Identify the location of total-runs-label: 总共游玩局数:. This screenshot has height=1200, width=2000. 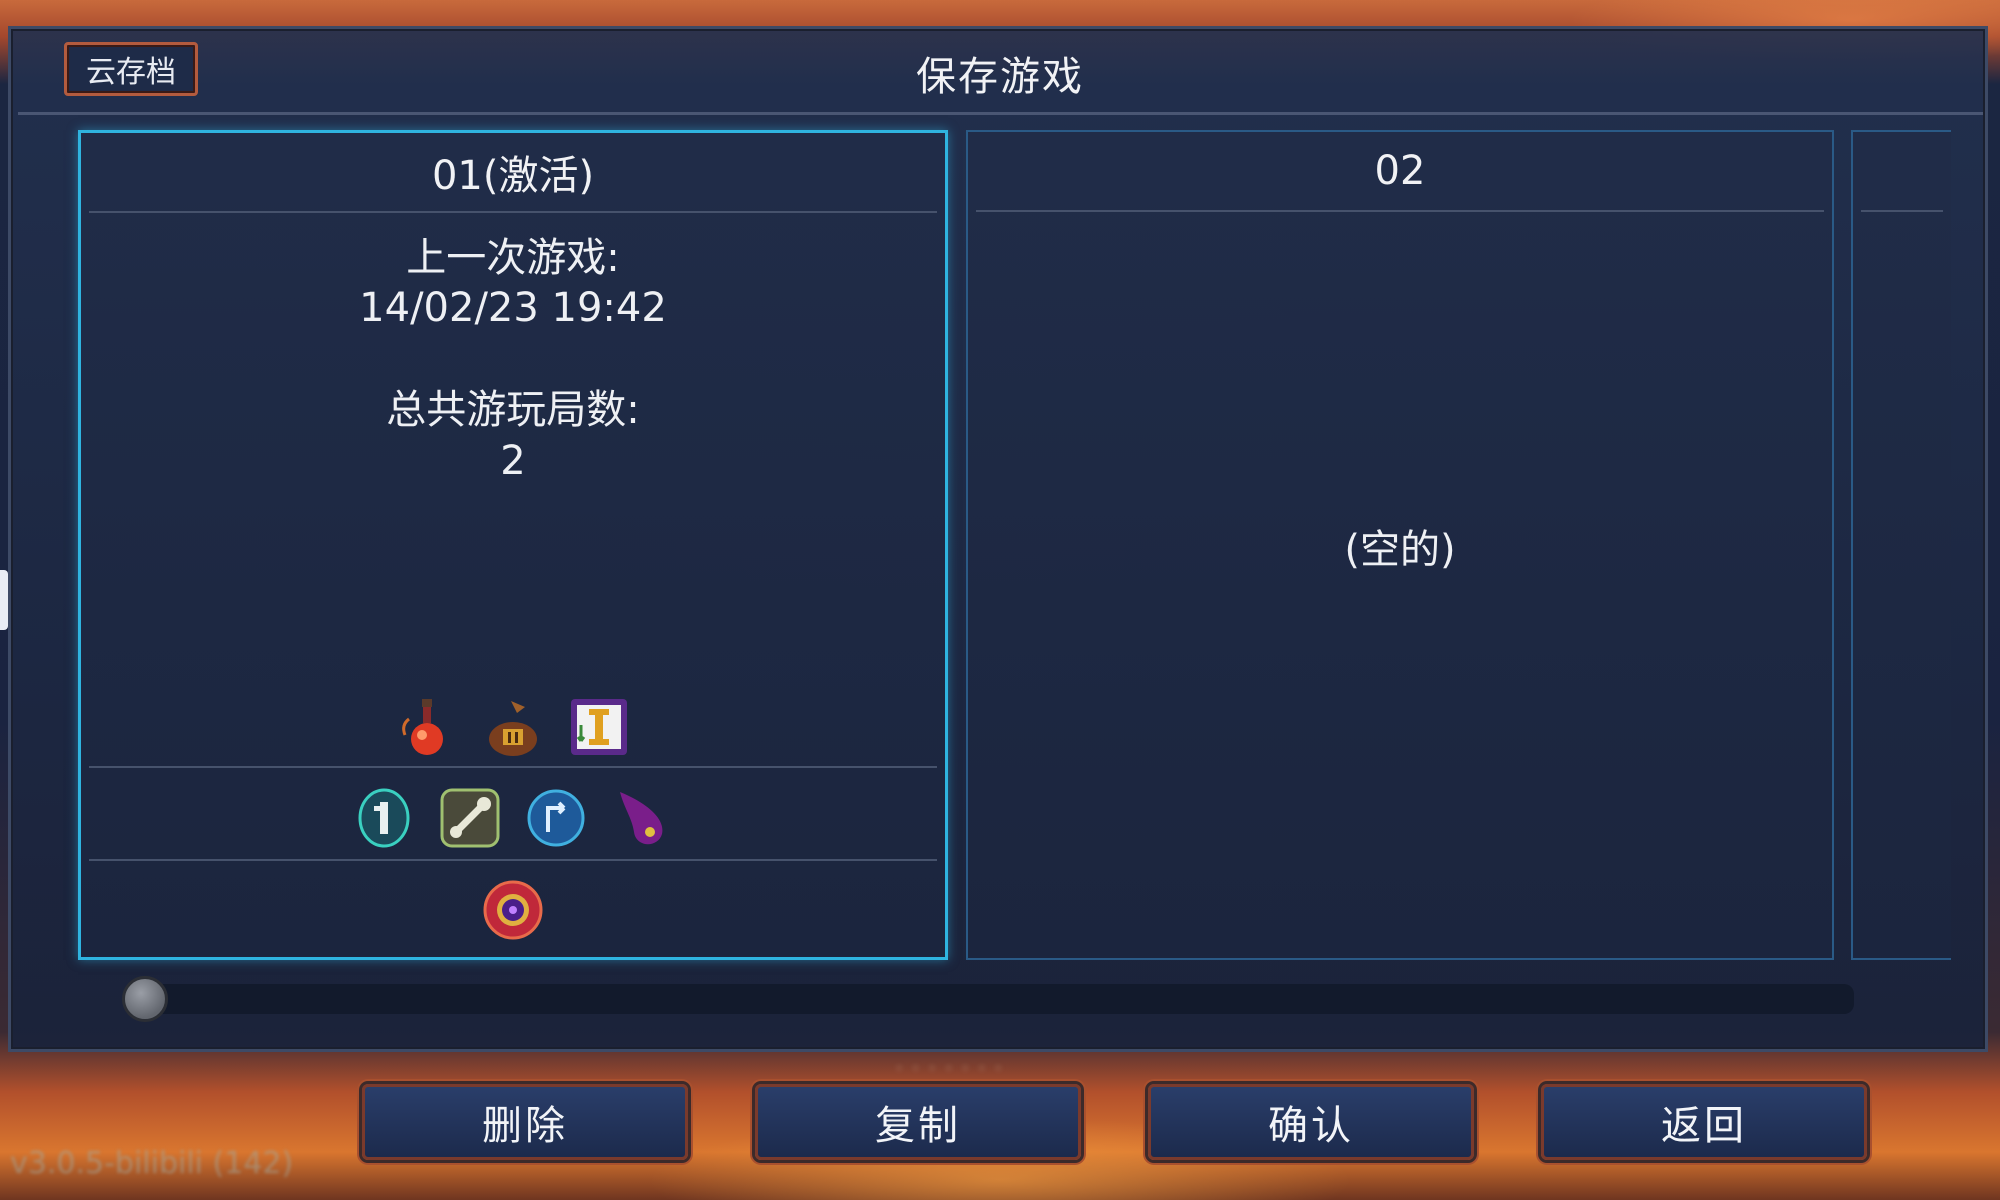
(513, 410).